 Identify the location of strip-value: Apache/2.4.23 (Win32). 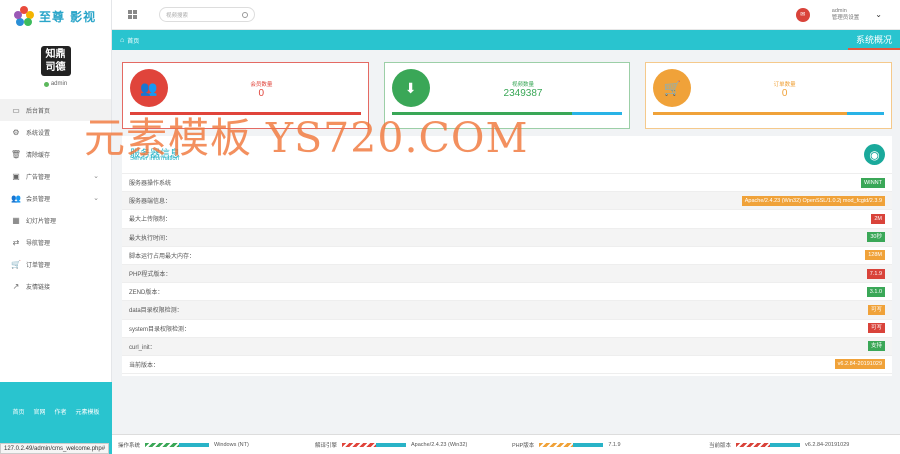
(439, 444).